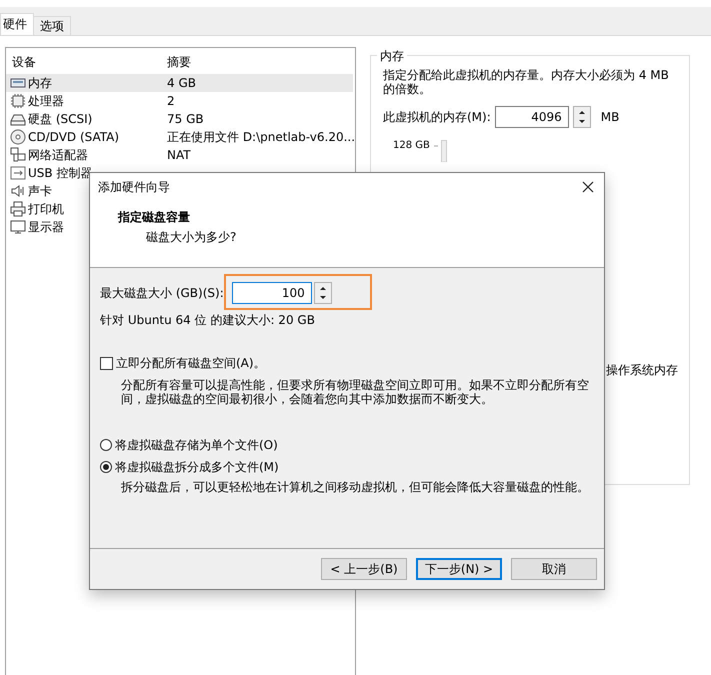 This screenshot has width=711, height=675. What do you see at coordinates (171, 101) in the screenshot?
I see `device-summary: 2` at bounding box center [171, 101].